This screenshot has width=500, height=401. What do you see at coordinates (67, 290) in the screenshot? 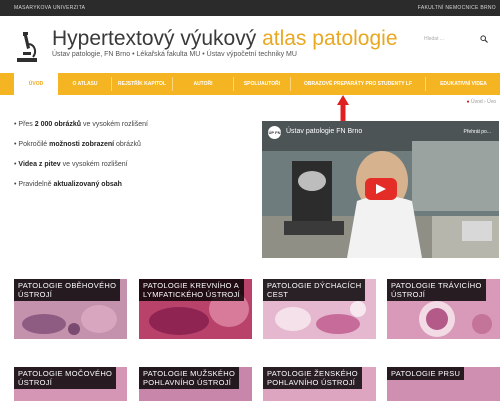
I see `tile-label: PATOLOGIE OBĚHOVÉHO ÚSTROJÍ` at bounding box center [67, 290].